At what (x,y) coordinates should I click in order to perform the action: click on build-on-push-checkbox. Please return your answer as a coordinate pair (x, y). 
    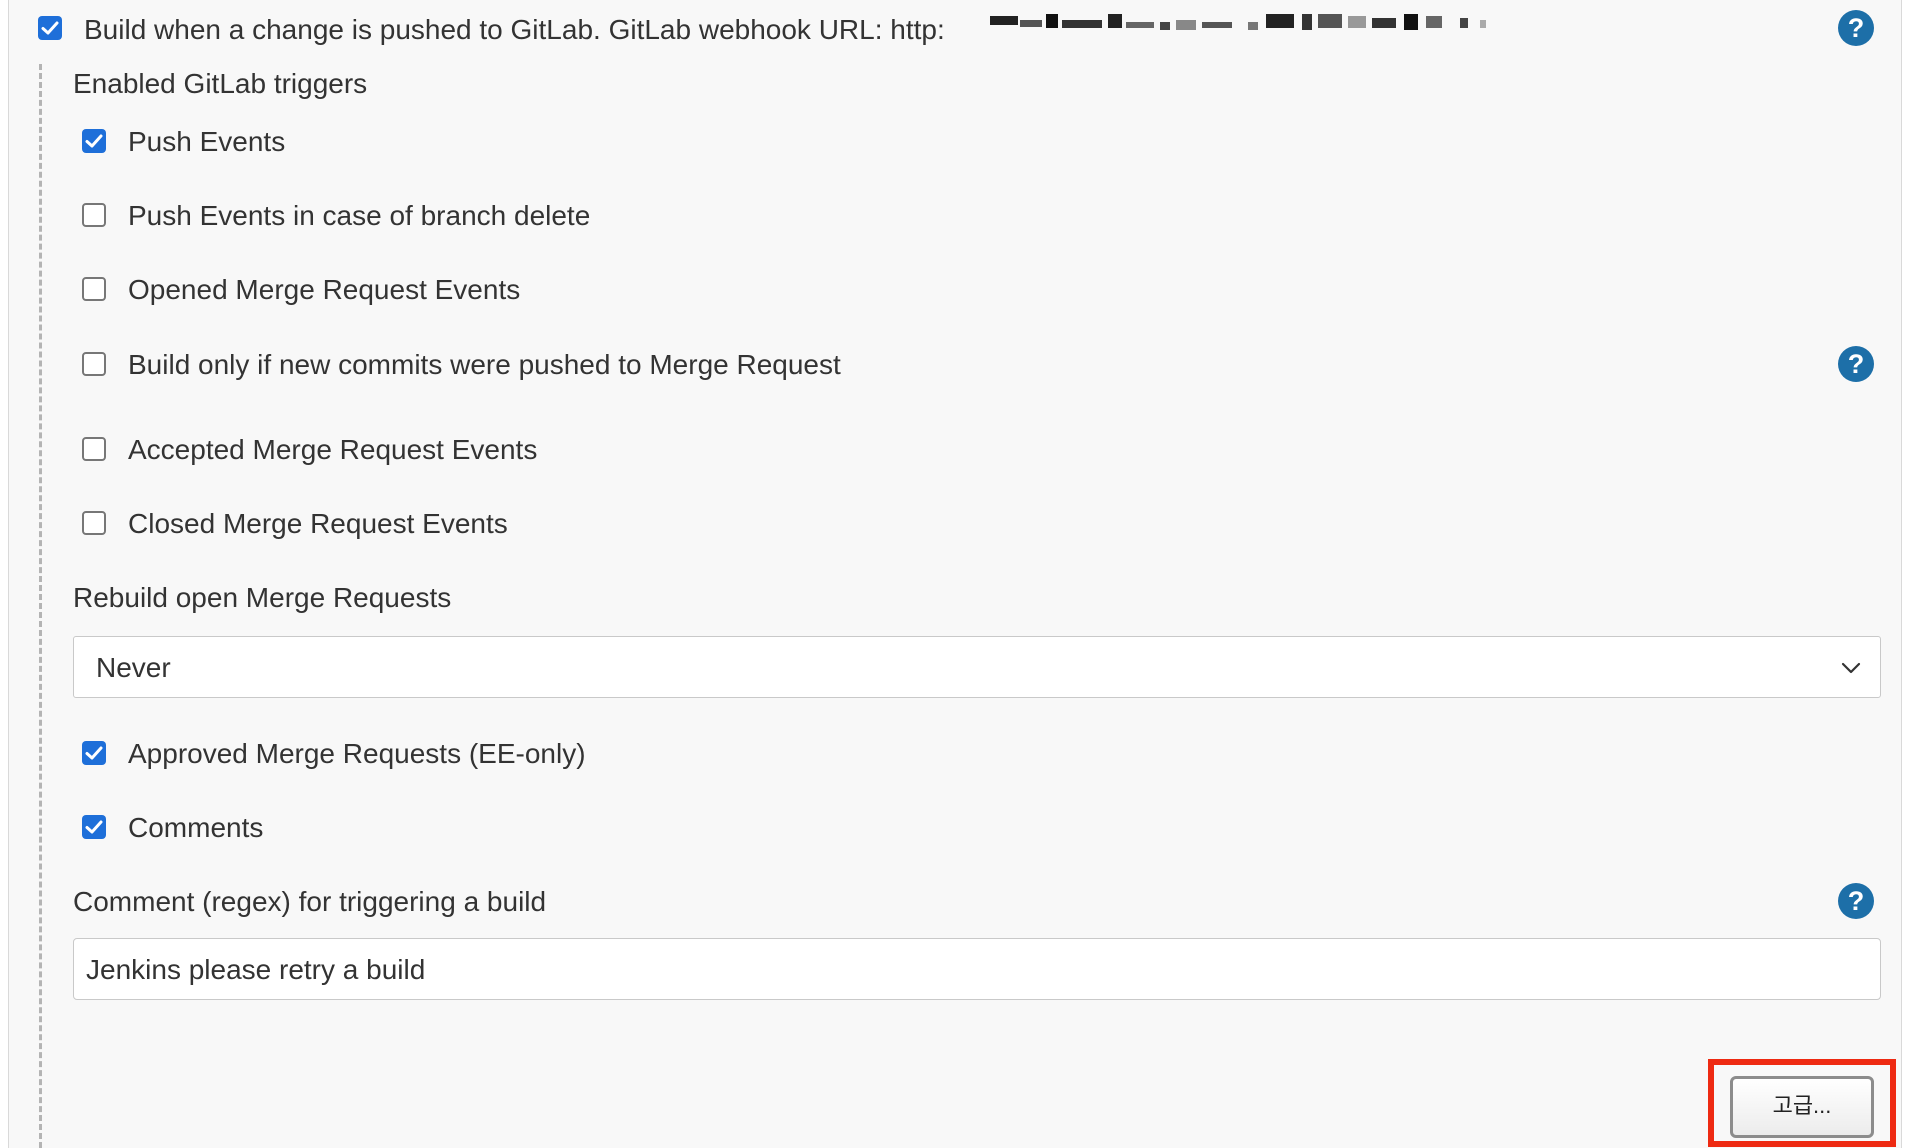
    Looking at the image, I should click on (50, 28).